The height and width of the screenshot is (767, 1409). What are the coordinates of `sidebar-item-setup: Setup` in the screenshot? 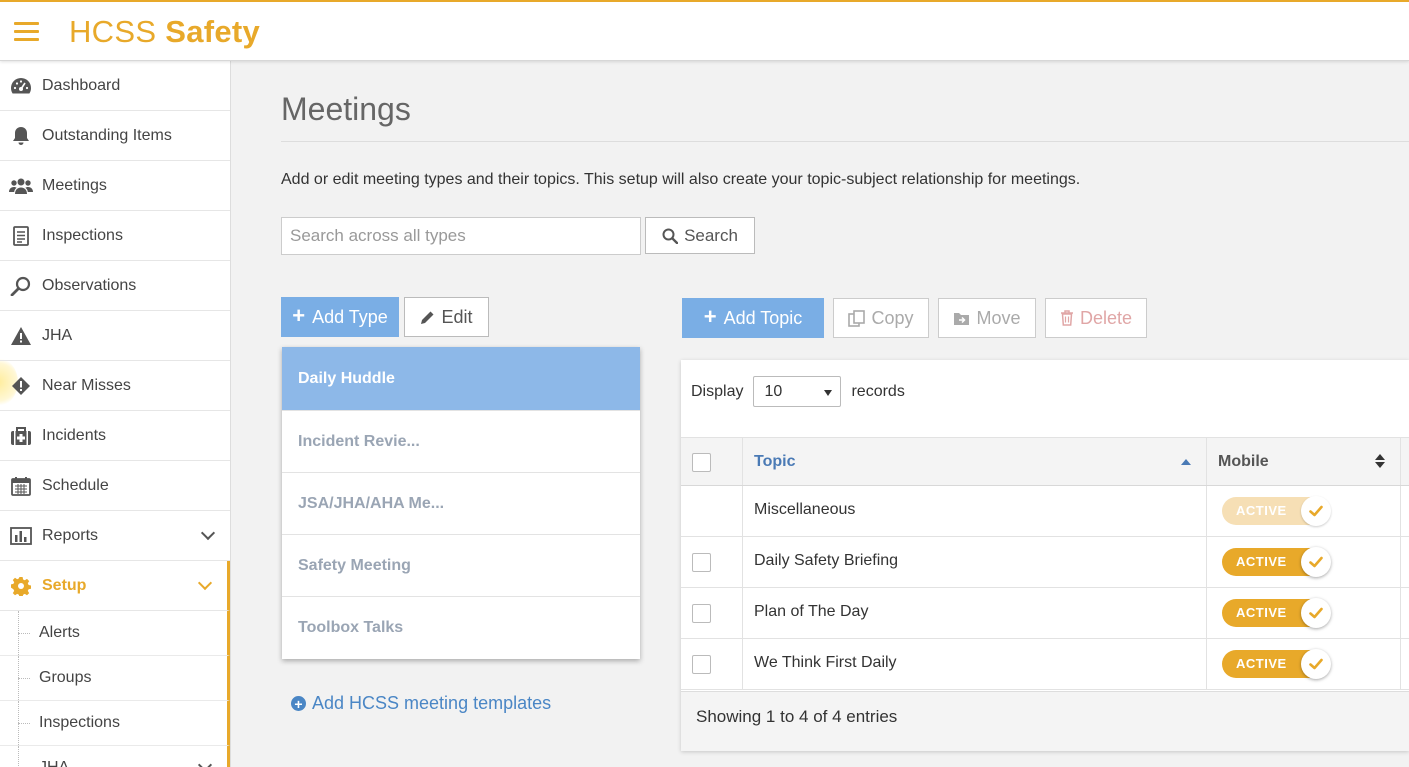 It's located at (115, 586).